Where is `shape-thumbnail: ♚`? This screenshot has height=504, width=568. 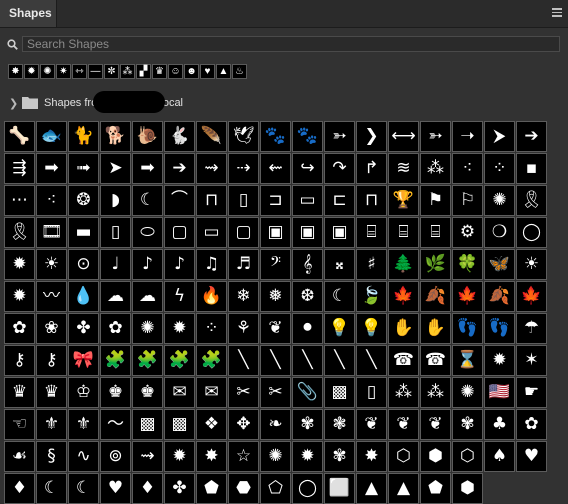 shape-thumbnail: ♚ is located at coordinates (115, 392).